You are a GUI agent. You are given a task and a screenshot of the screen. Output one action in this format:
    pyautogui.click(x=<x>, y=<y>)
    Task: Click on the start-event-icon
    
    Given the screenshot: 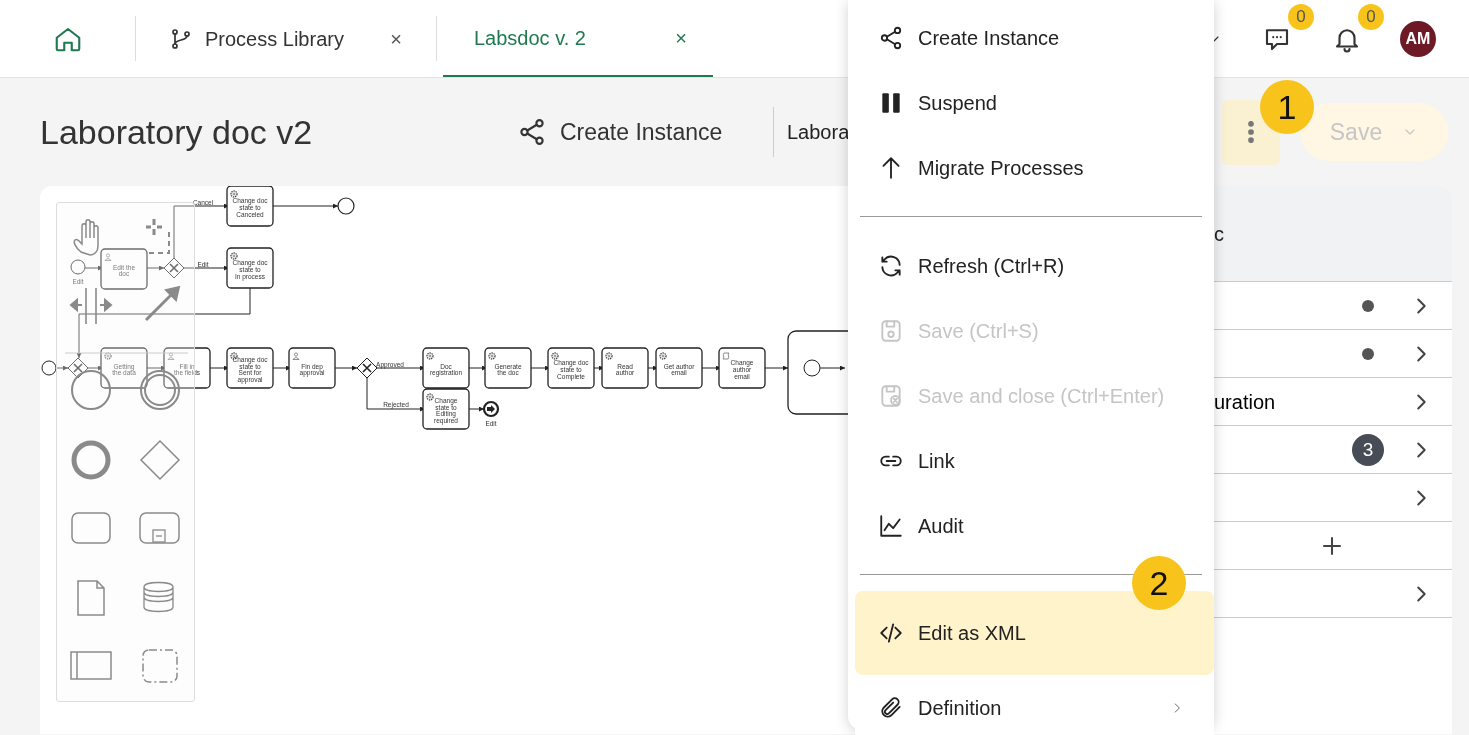 What is the action you would take?
    pyautogui.click(x=91, y=390)
    